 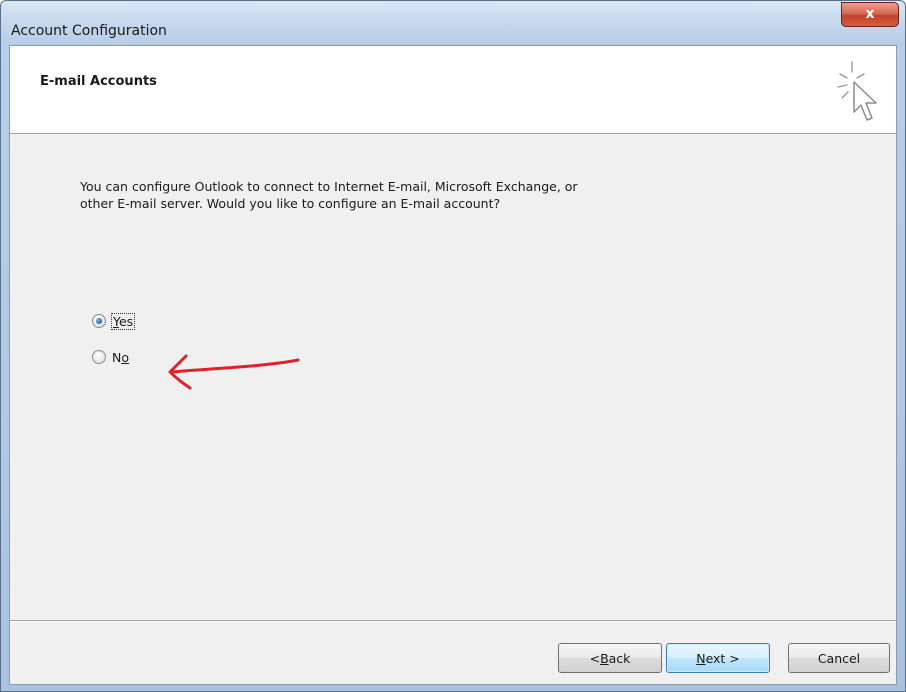 I want to click on cancel-button: Cancel, so click(x=839, y=658).